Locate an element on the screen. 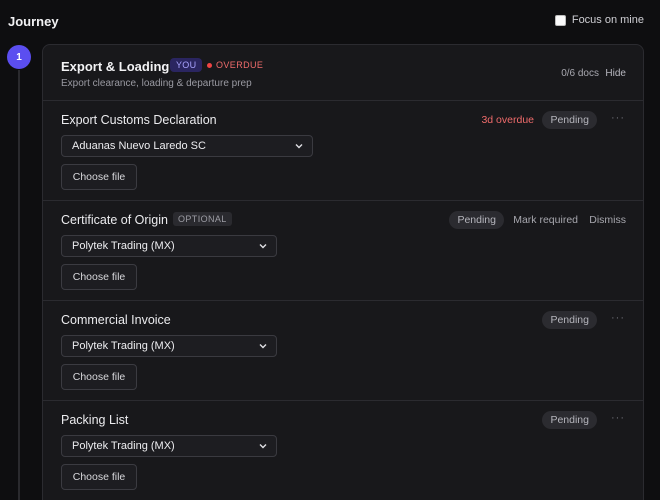 The height and width of the screenshot is (500, 660). page-title: Journey is located at coordinates (33, 21).